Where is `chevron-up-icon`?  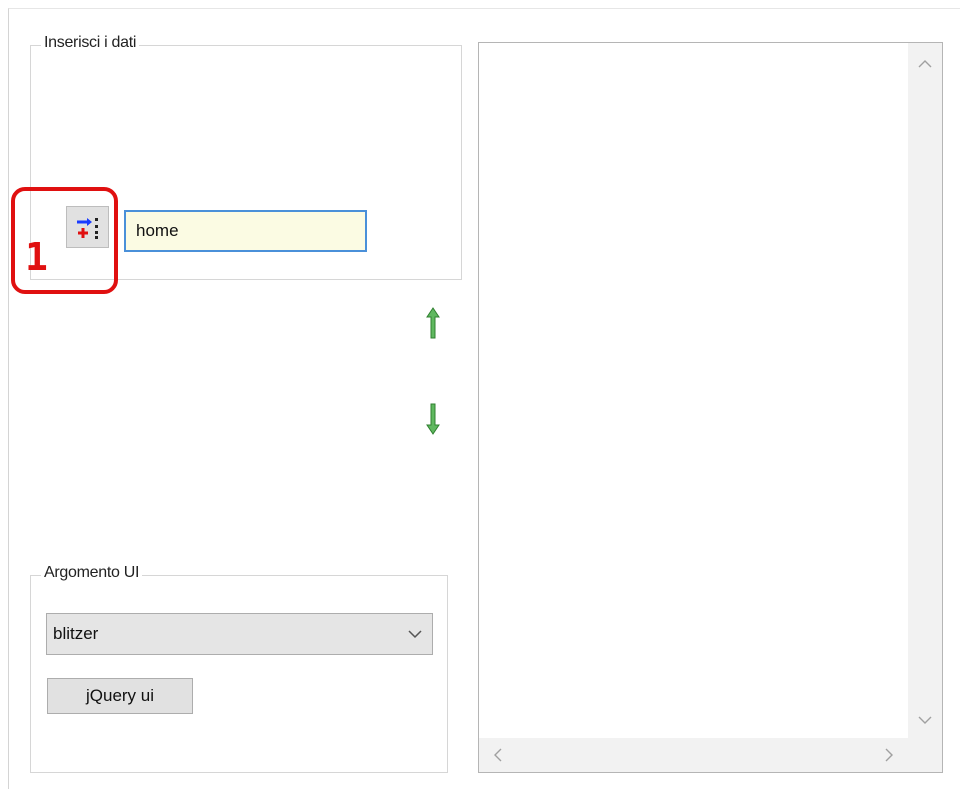
chevron-up-icon is located at coordinates (925, 64).